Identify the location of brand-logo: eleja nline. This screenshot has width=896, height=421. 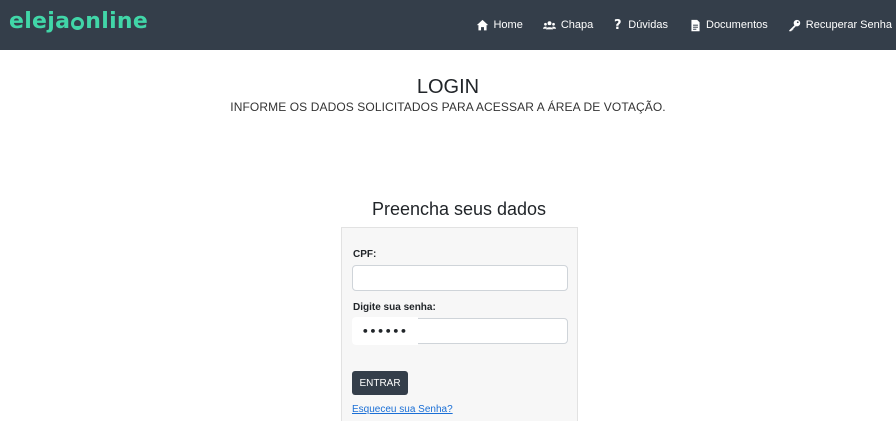
(78, 21).